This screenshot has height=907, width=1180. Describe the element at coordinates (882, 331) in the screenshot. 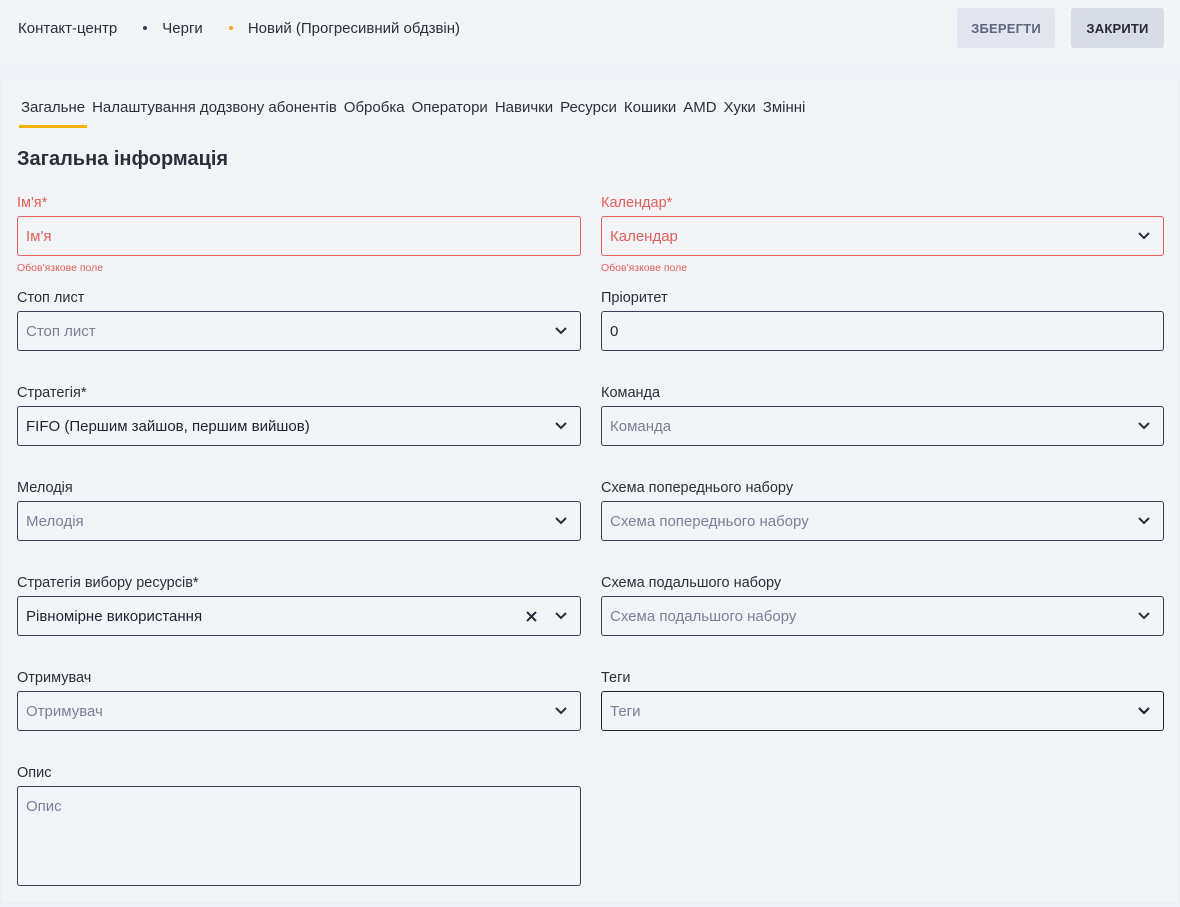

I see `priority-input: 0` at that location.